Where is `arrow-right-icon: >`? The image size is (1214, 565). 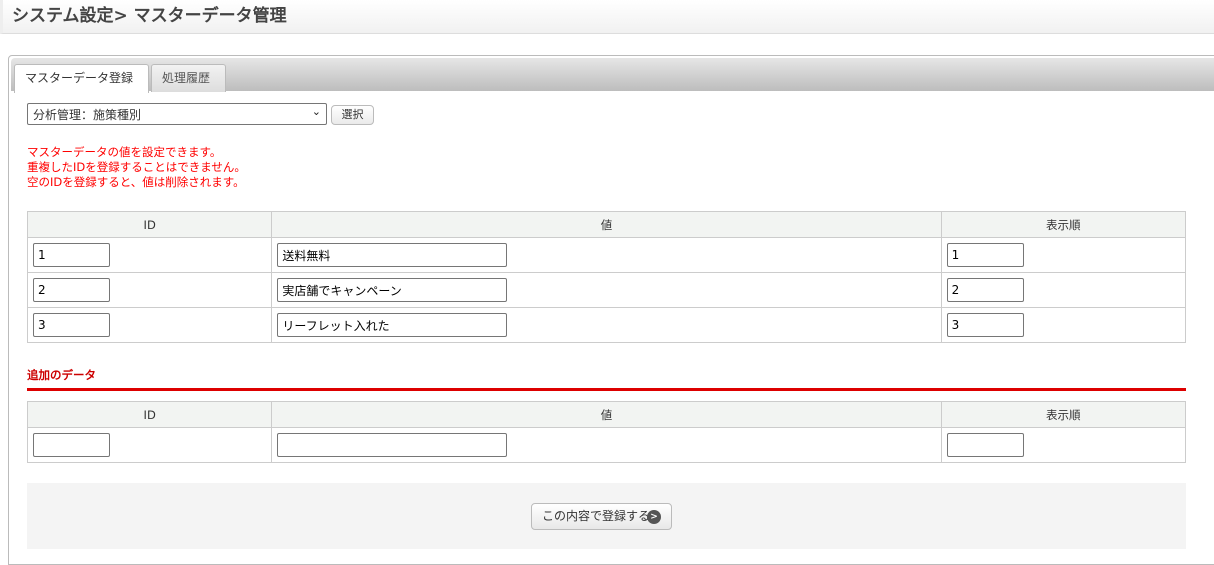
arrow-right-icon: > is located at coordinates (654, 517).